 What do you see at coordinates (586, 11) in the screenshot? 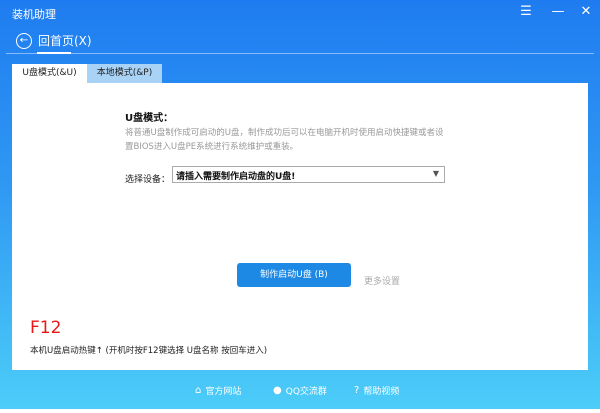
I see `close-icon: ✕` at bounding box center [586, 11].